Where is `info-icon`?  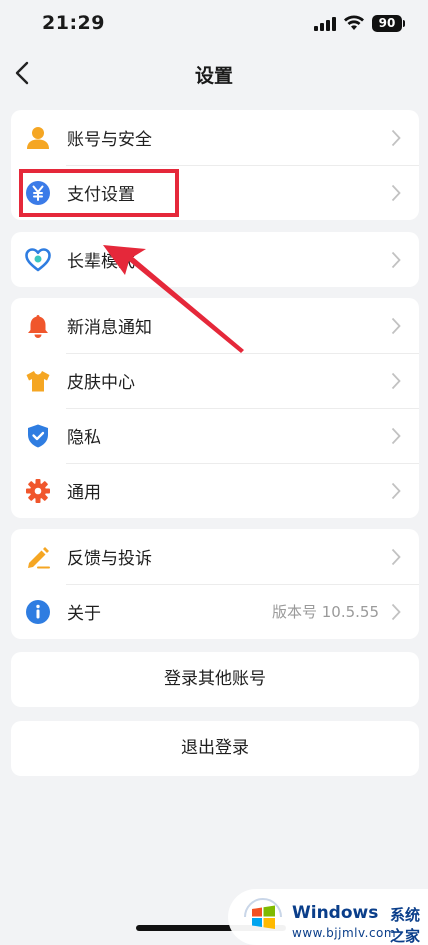 info-icon is located at coordinates (38, 612).